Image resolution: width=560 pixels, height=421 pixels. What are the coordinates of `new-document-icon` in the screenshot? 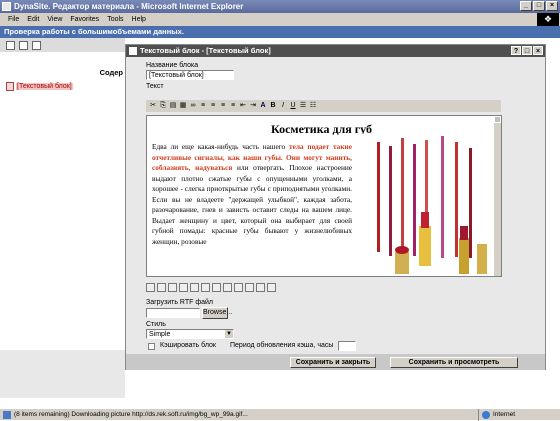 It's located at (10, 45).